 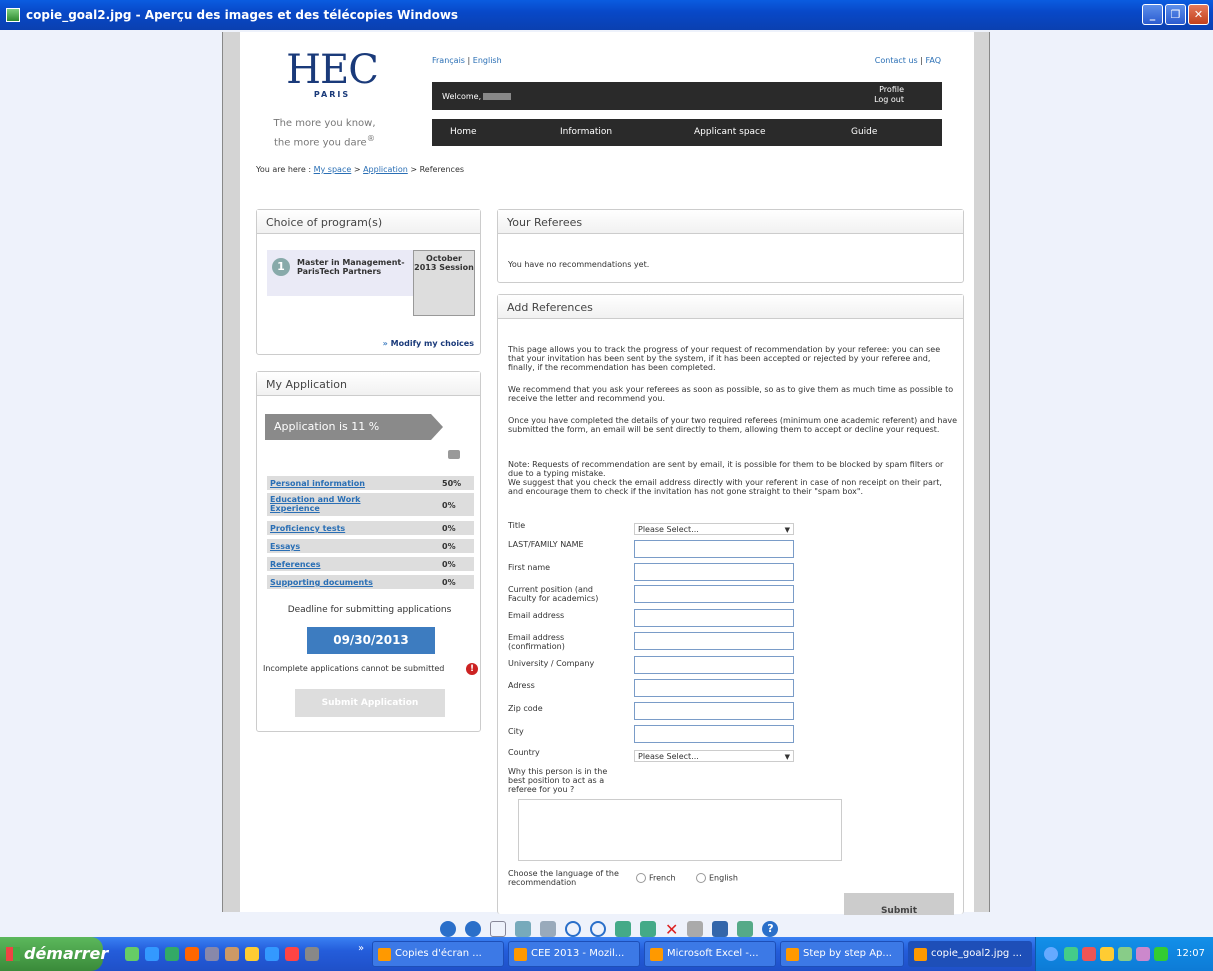 What do you see at coordinates (573, 929) in the screenshot?
I see `zoom-in-icon` at bounding box center [573, 929].